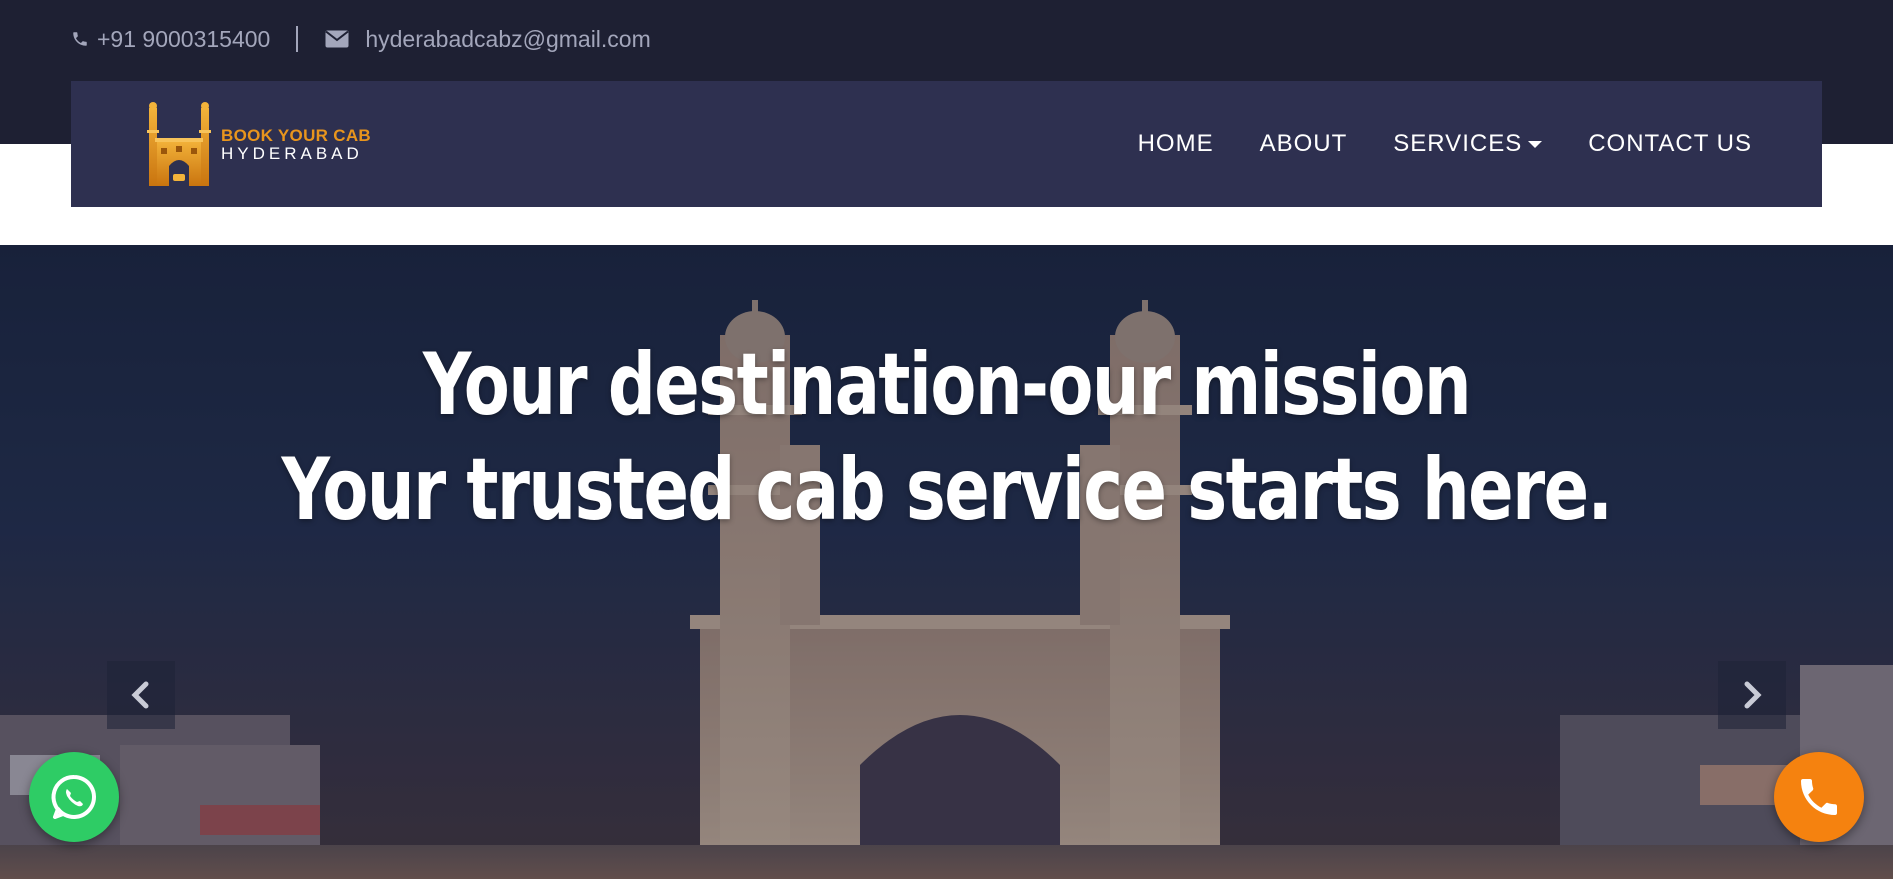  Describe the element at coordinates (1670, 144) in the screenshot. I see `nav-contact-us: CONTACT US` at that location.